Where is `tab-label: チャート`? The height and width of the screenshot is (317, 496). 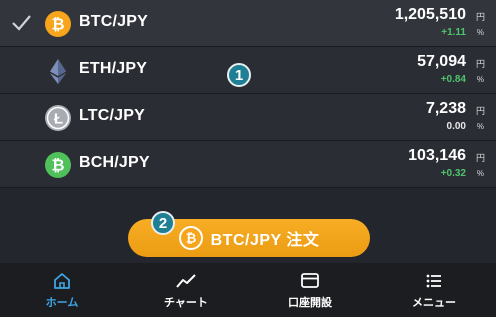 tab-label: チャート is located at coordinates (186, 303).